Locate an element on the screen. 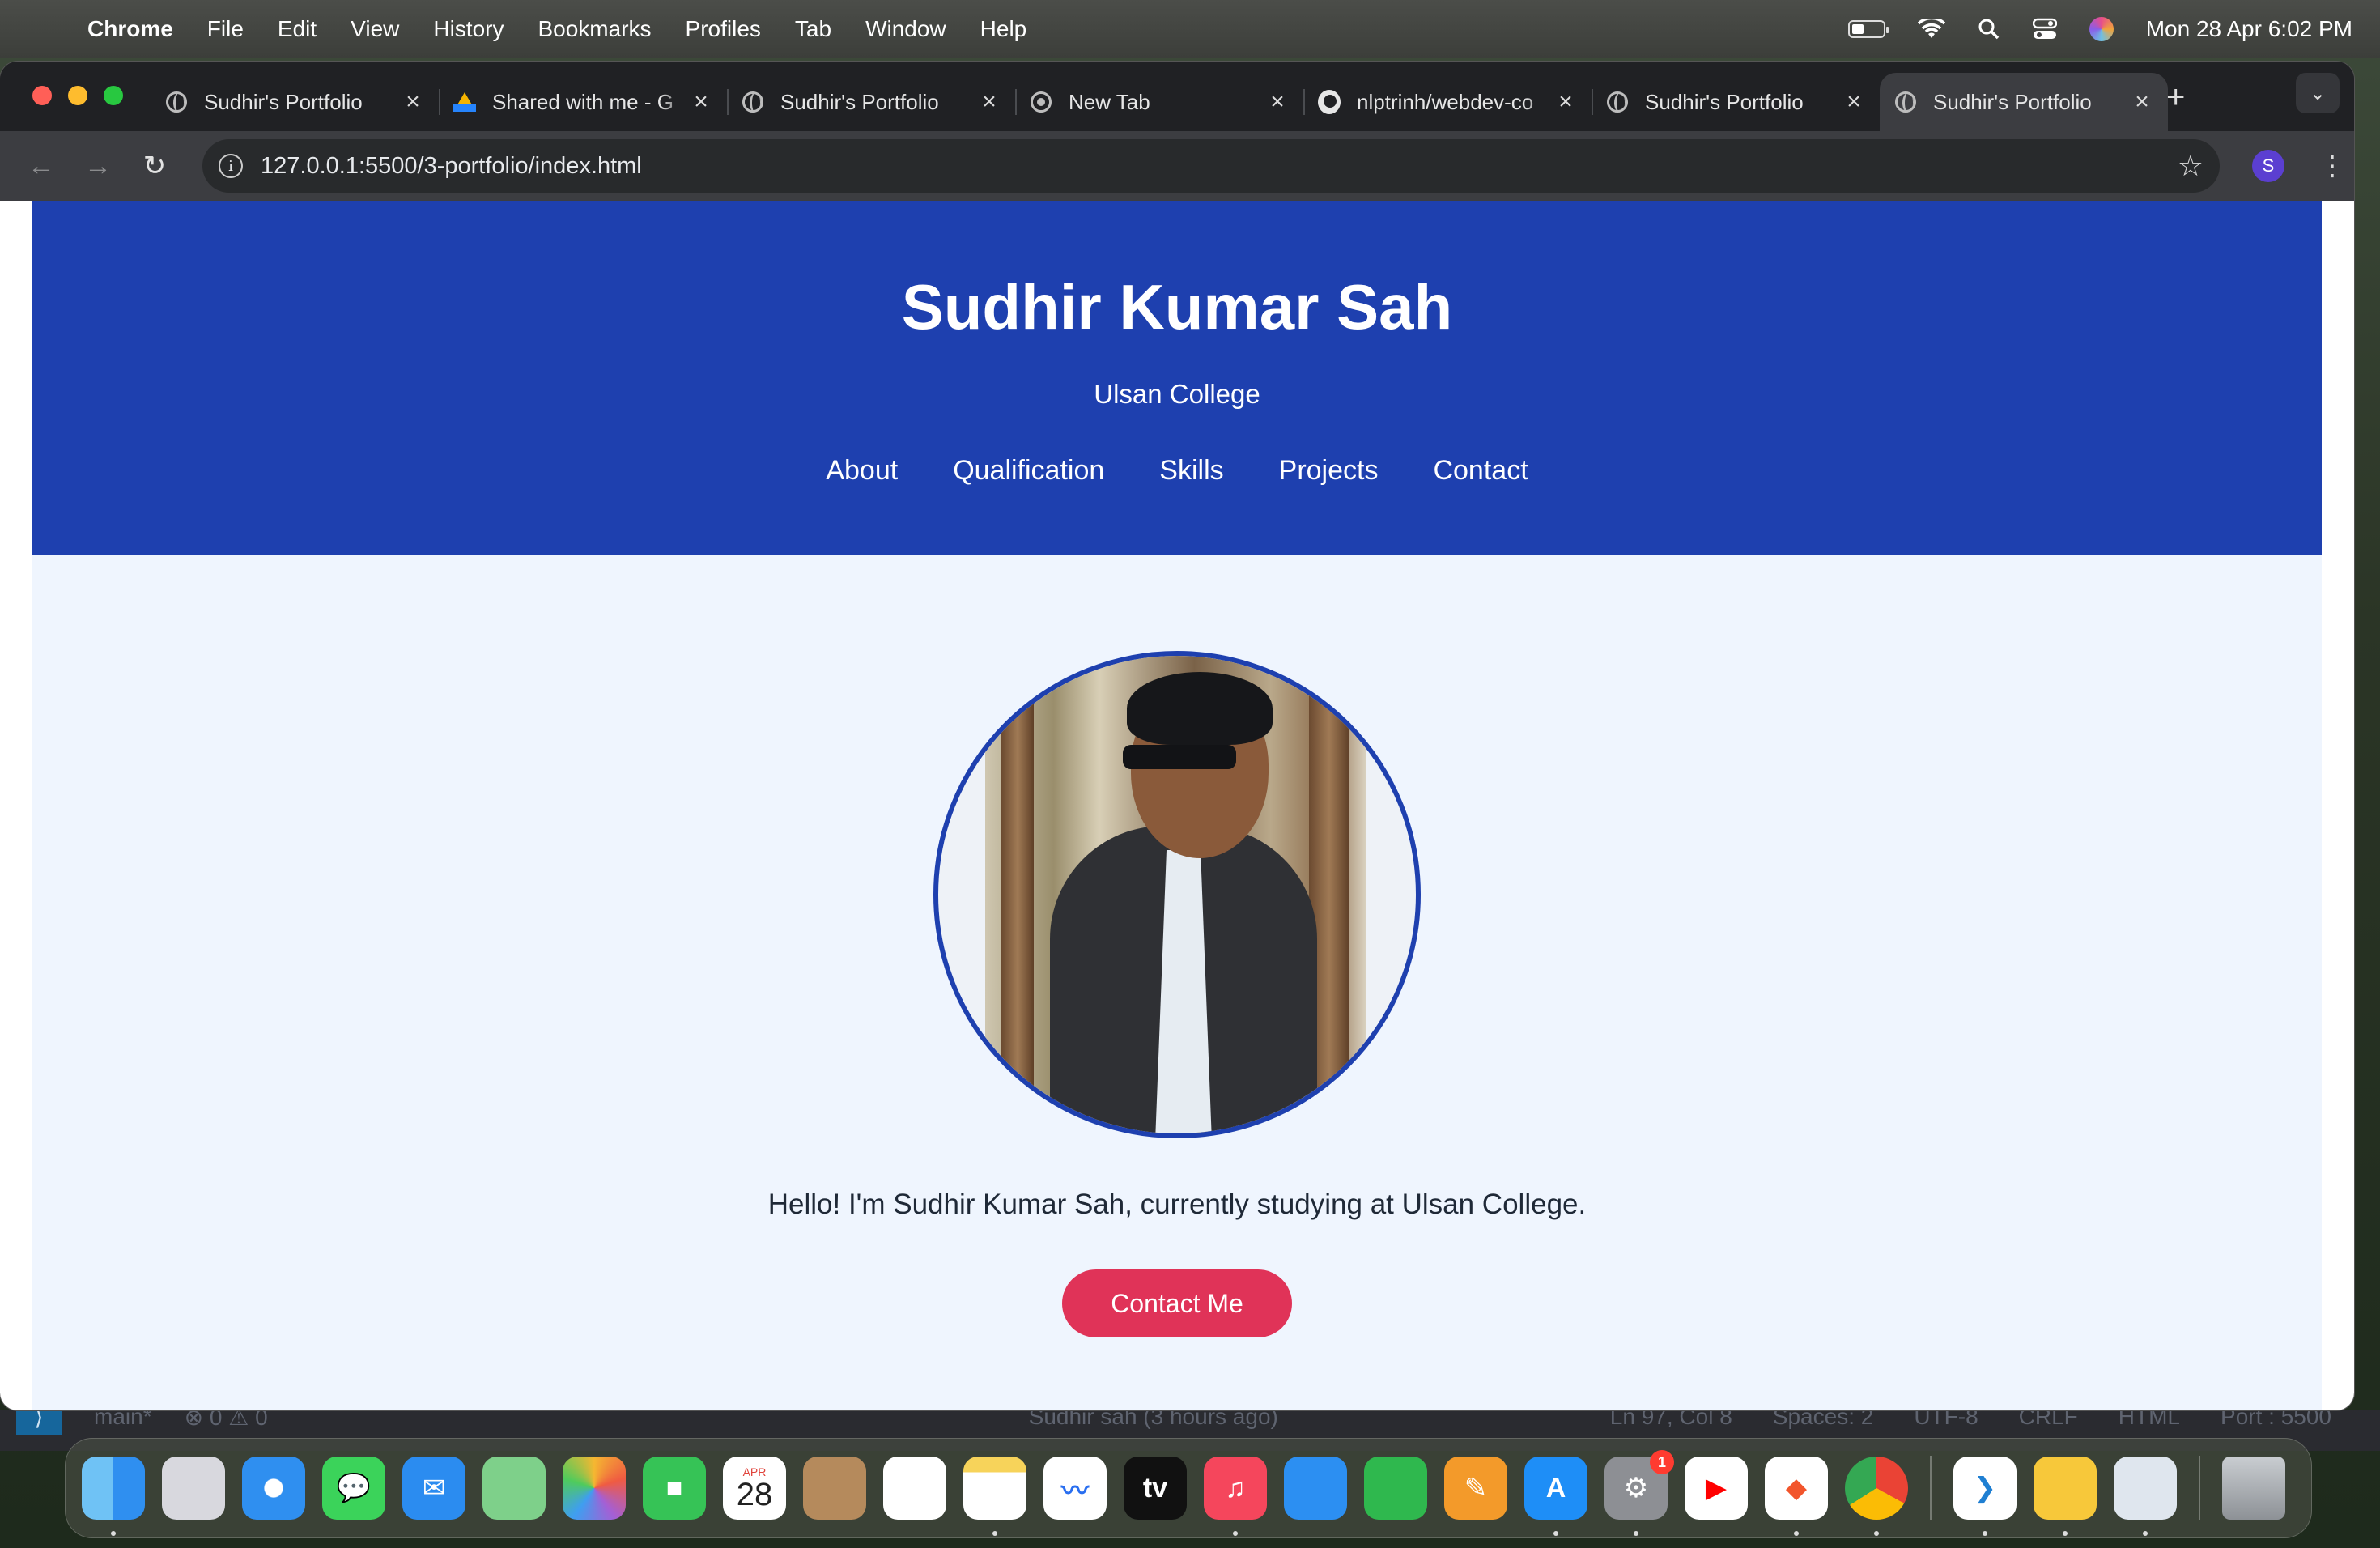 The height and width of the screenshot is (1548, 2380). youtube-icon: ▶ is located at coordinates (1716, 1489).